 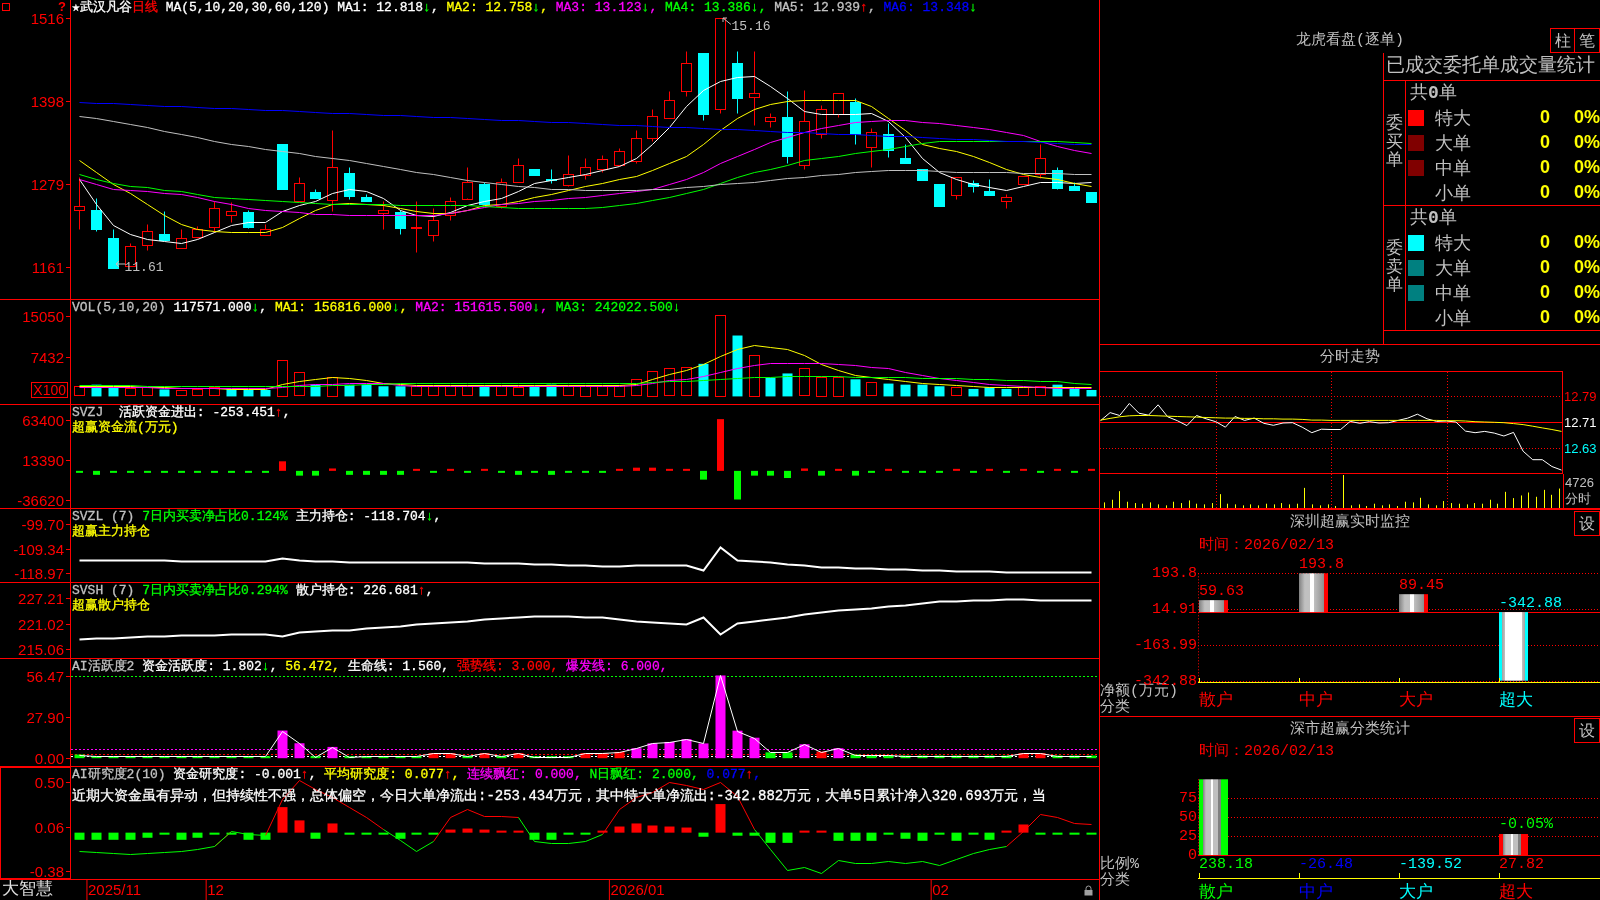 I want to click on indicator-text: 日线, so click(x=144, y=7).